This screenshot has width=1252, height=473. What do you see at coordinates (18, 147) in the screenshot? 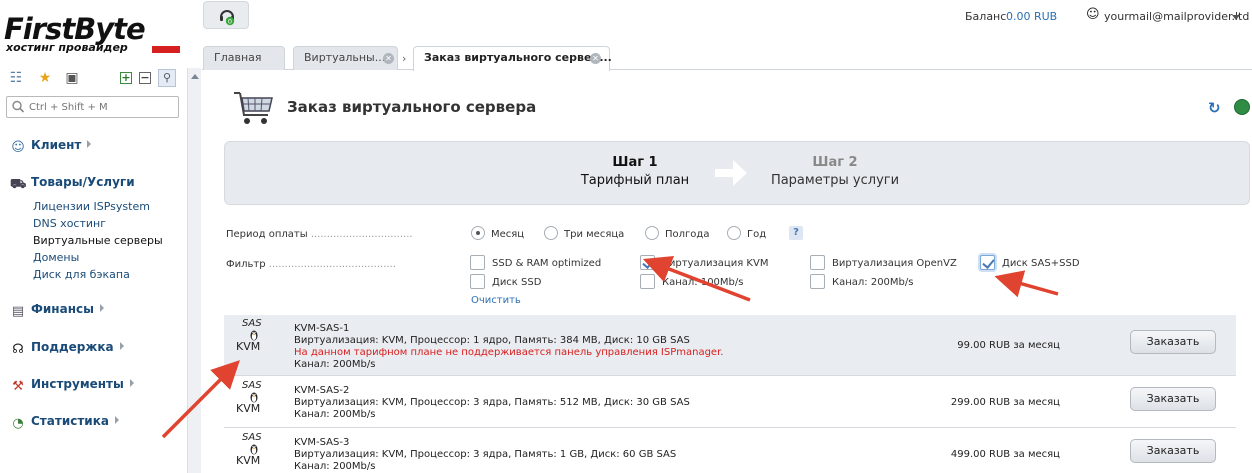
I see `user-icon: ☺` at bounding box center [18, 147].